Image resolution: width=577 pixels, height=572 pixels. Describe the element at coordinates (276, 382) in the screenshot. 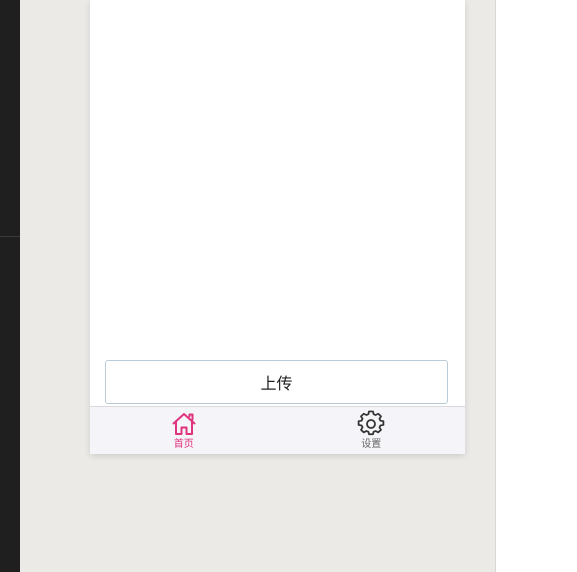

I see `upload-button: 上传` at that location.